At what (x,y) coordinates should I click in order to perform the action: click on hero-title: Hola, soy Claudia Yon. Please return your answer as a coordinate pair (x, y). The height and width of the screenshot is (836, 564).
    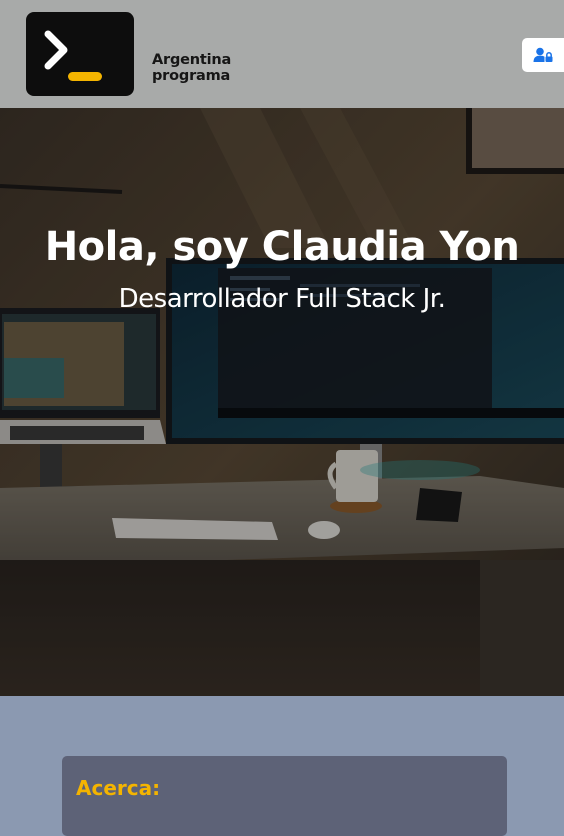
    Looking at the image, I should click on (282, 247).